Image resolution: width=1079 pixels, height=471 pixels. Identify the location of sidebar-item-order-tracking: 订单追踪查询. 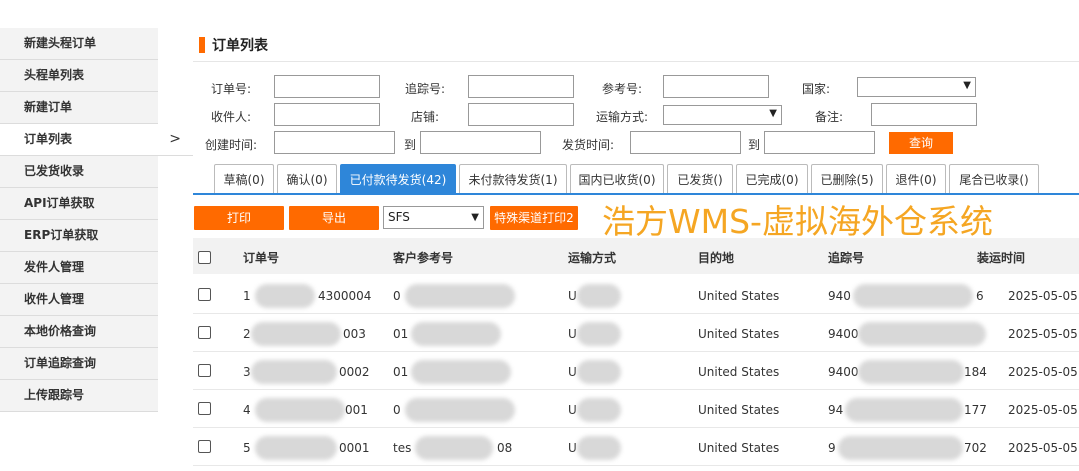
(79, 364).